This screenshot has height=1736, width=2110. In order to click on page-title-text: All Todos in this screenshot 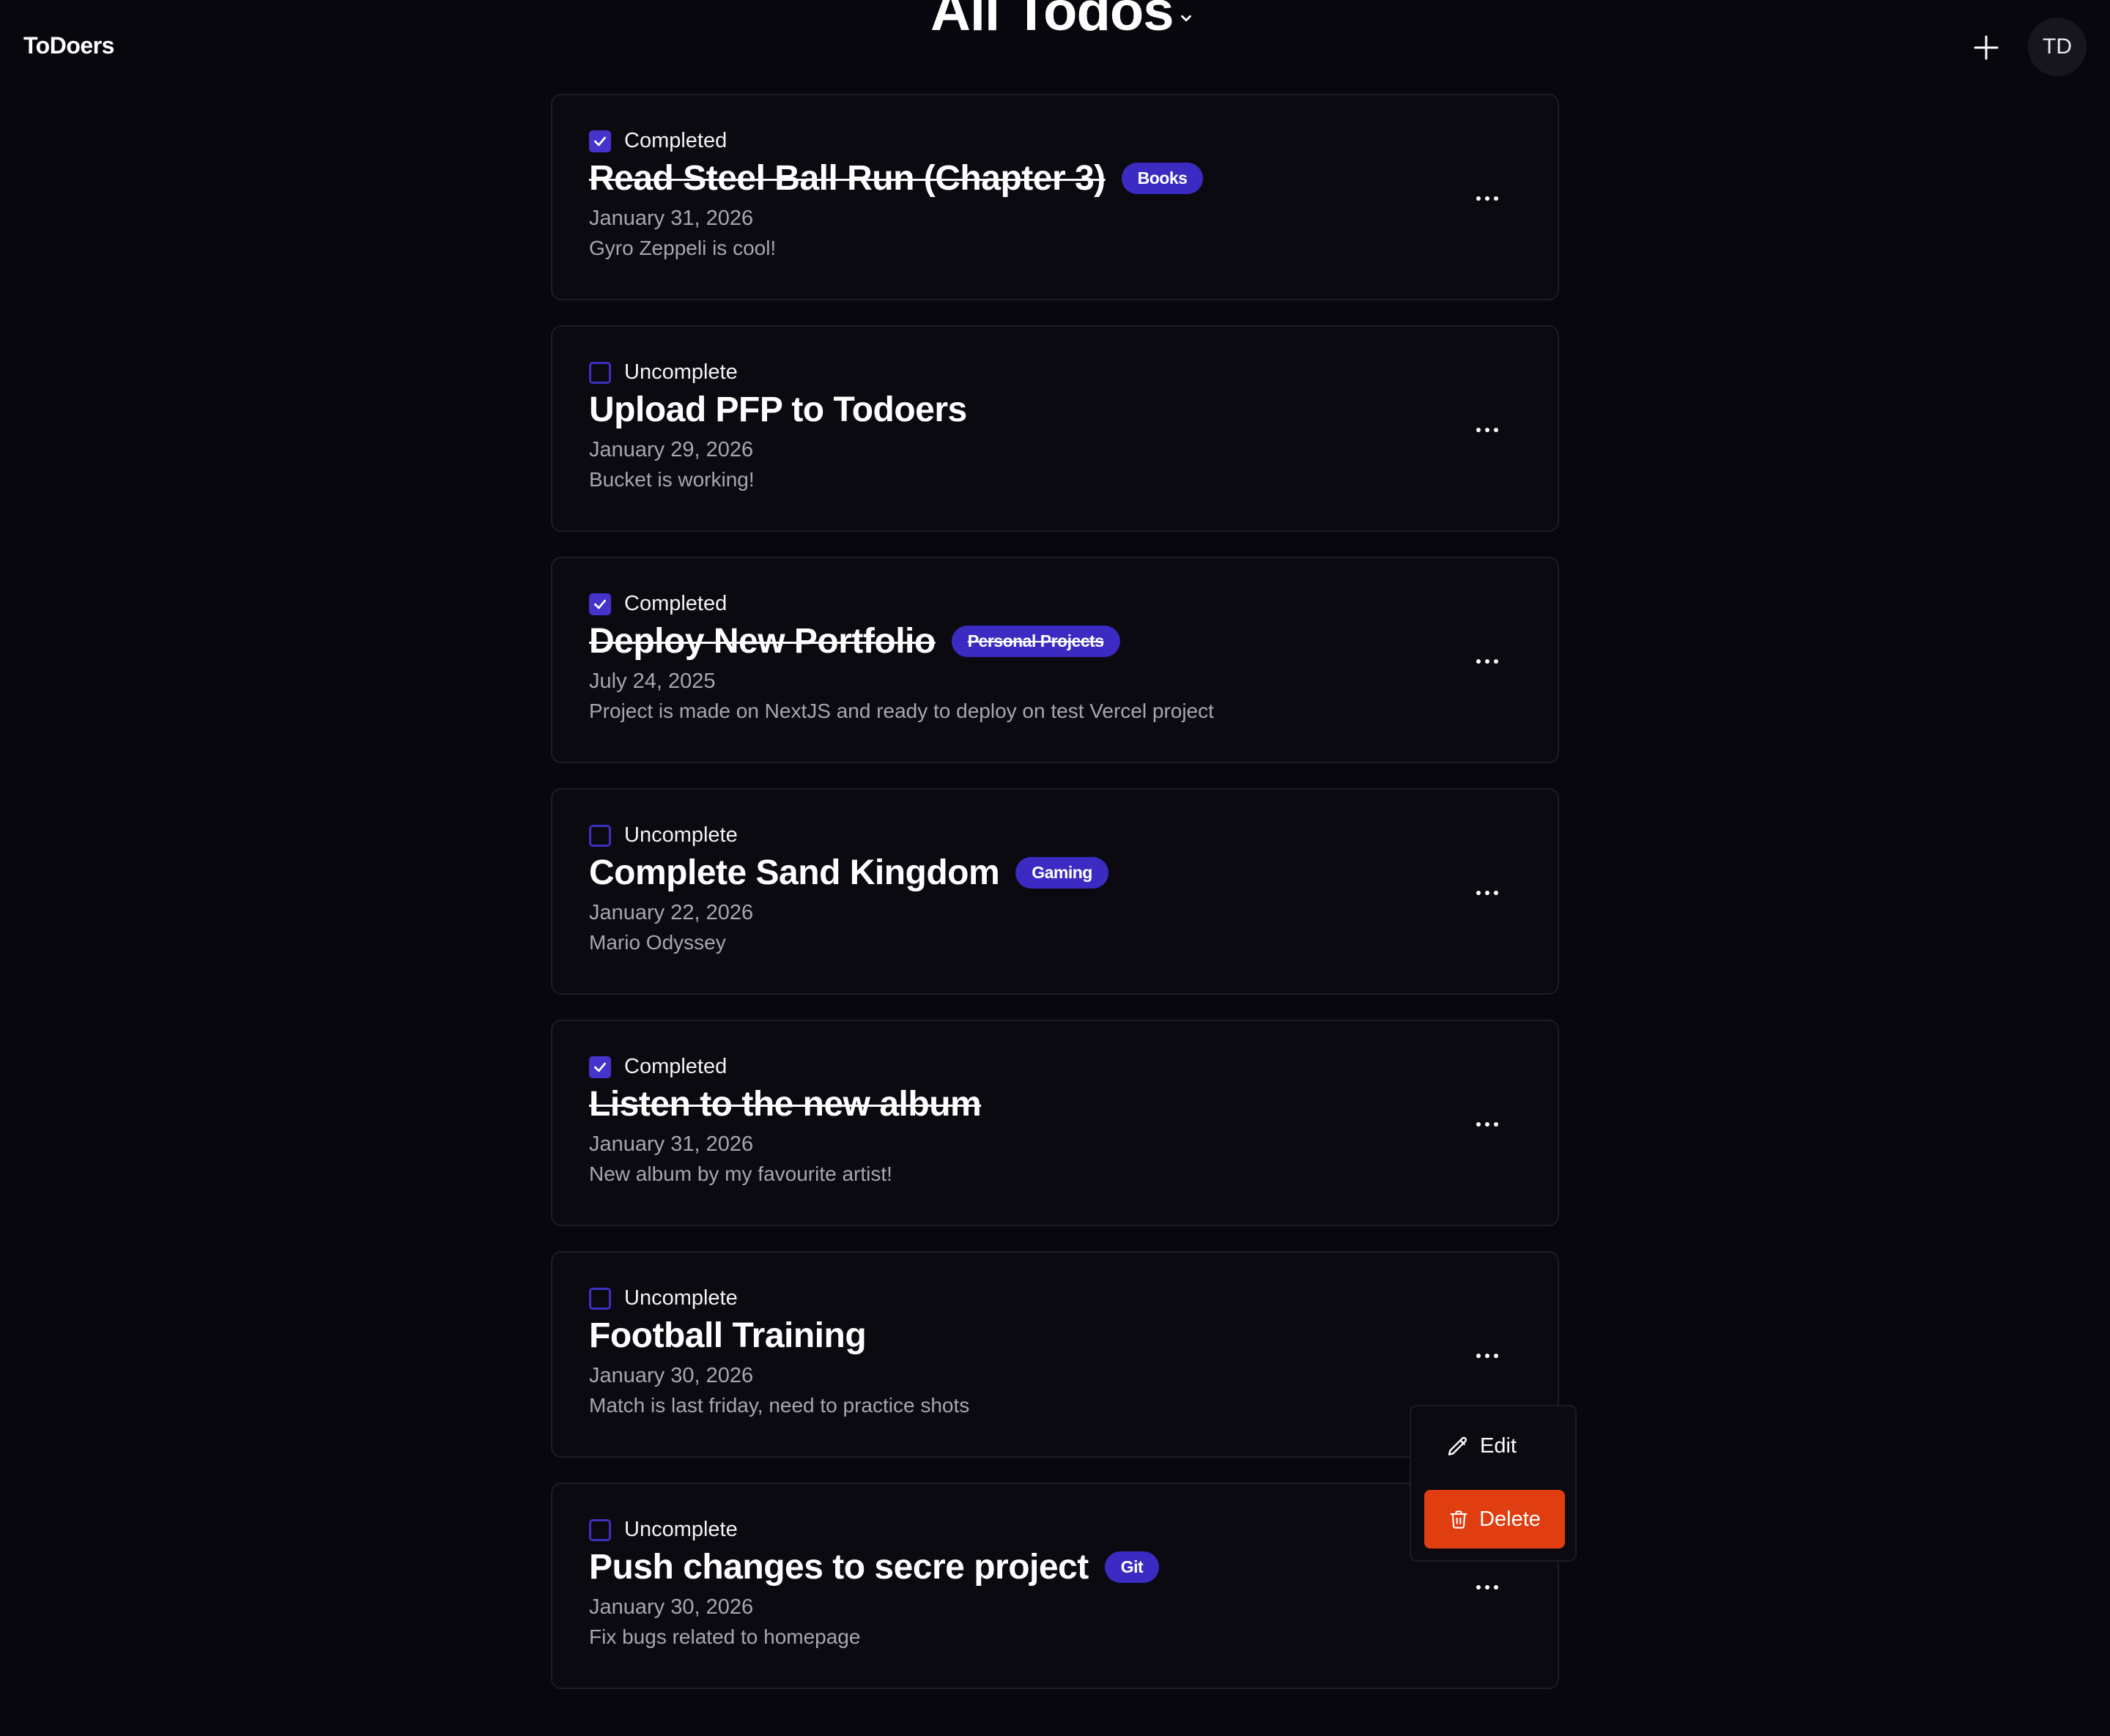, I will do `click(1052, 21)`.